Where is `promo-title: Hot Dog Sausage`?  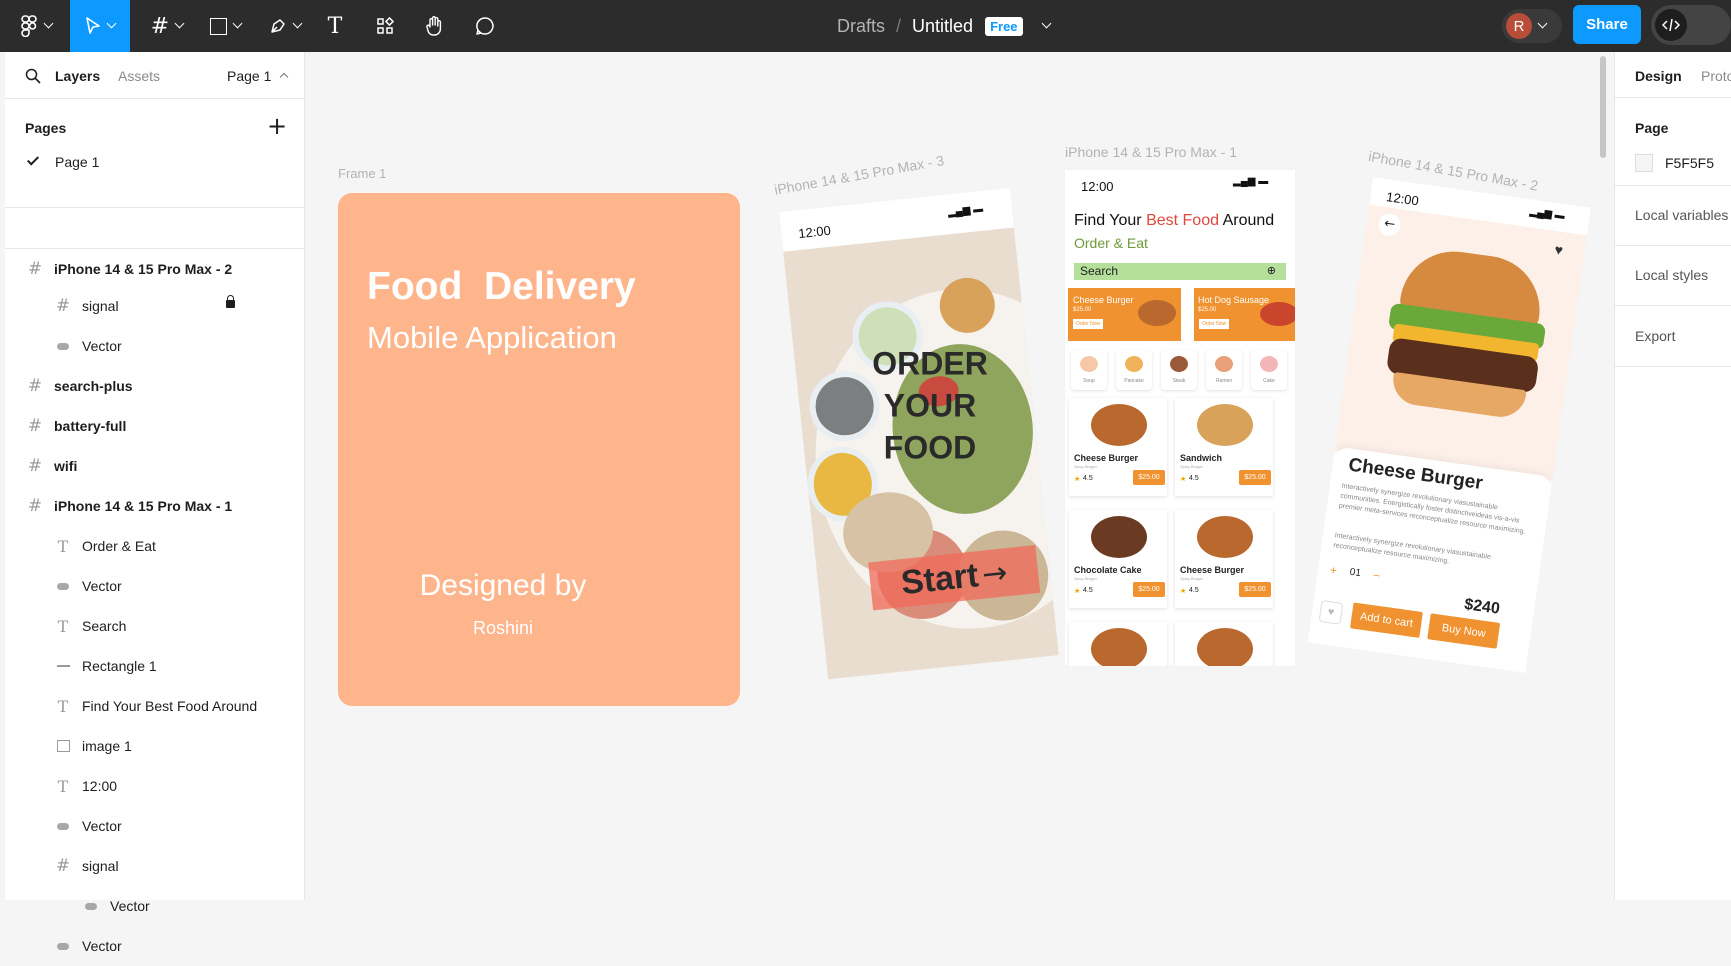 promo-title: Hot Dog Sausage is located at coordinates (1234, 300).